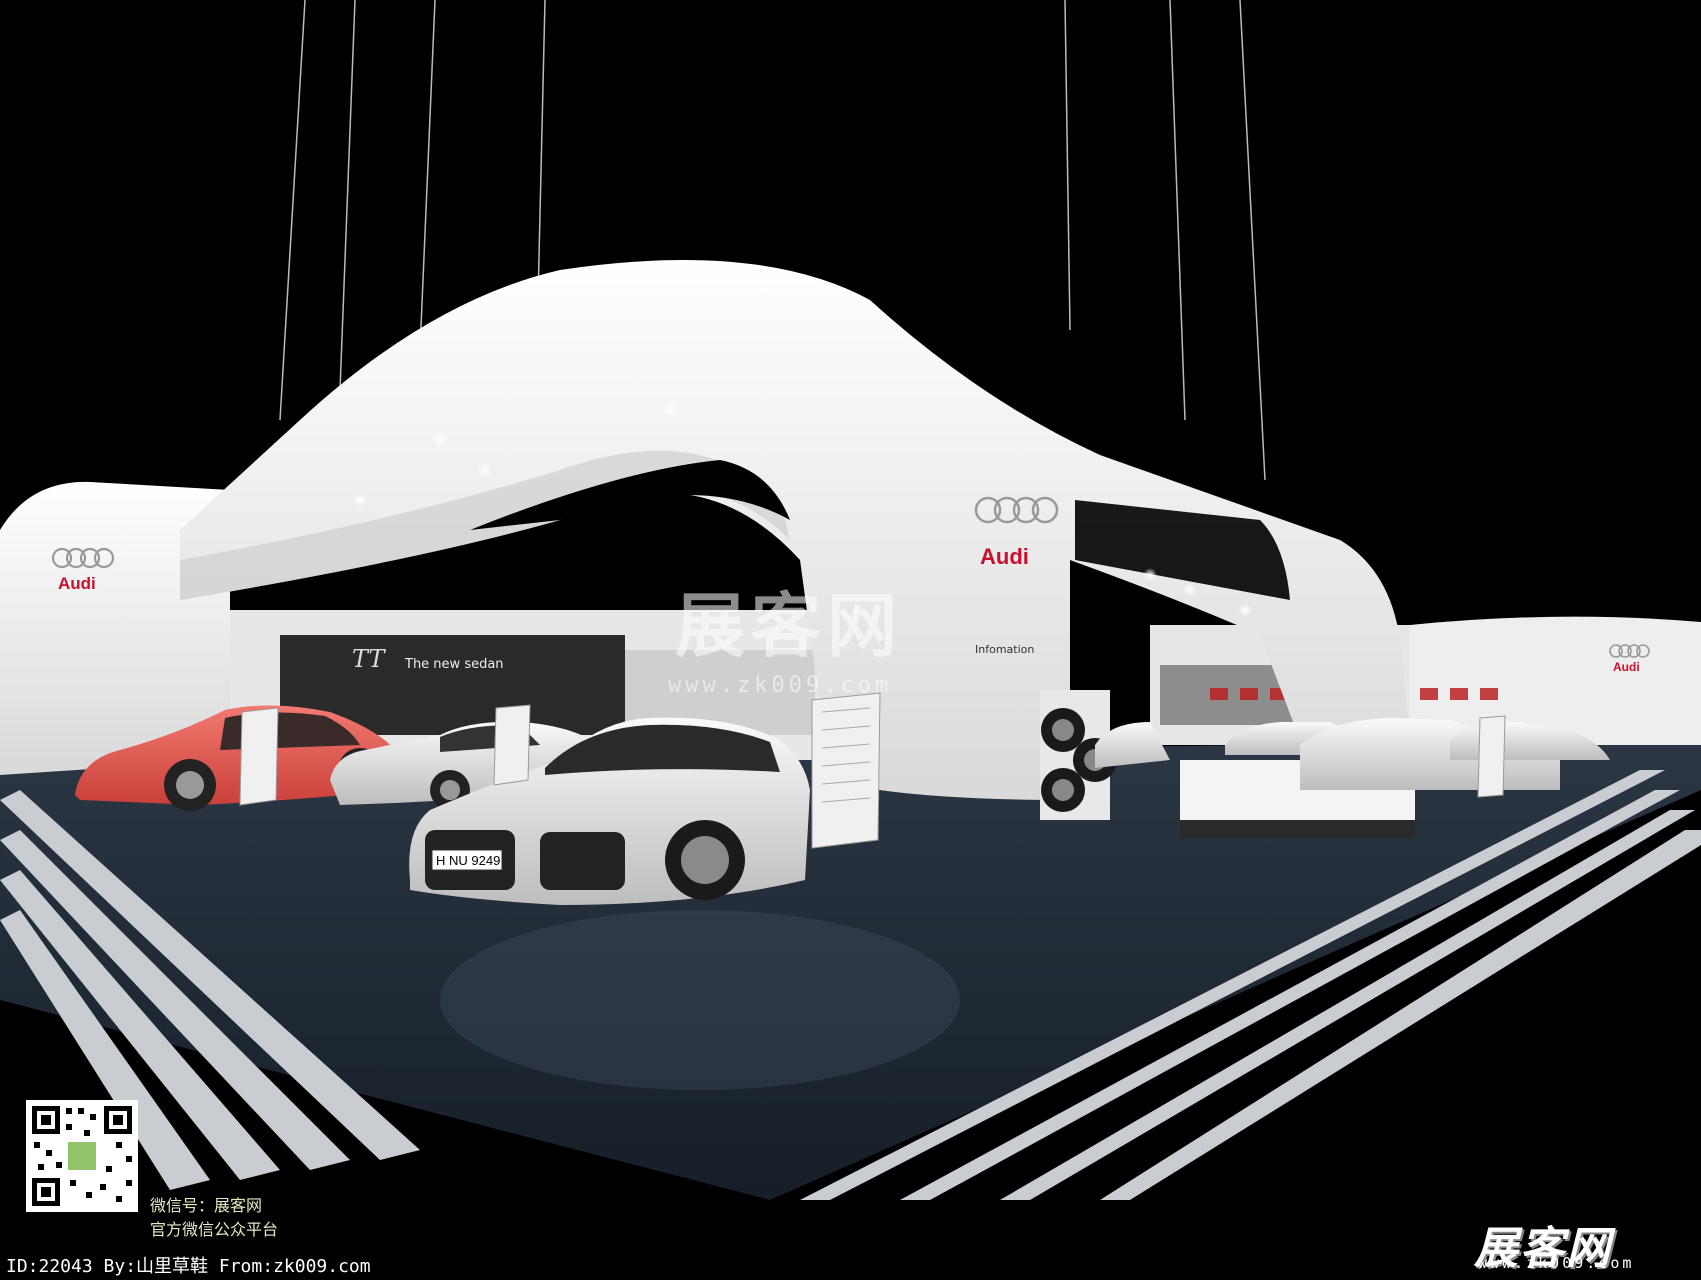 This screenshot has width=1701, height=1280. Describe the element at coordinates (82, 1156) in the screenshot. I see `qr-code` at that location.